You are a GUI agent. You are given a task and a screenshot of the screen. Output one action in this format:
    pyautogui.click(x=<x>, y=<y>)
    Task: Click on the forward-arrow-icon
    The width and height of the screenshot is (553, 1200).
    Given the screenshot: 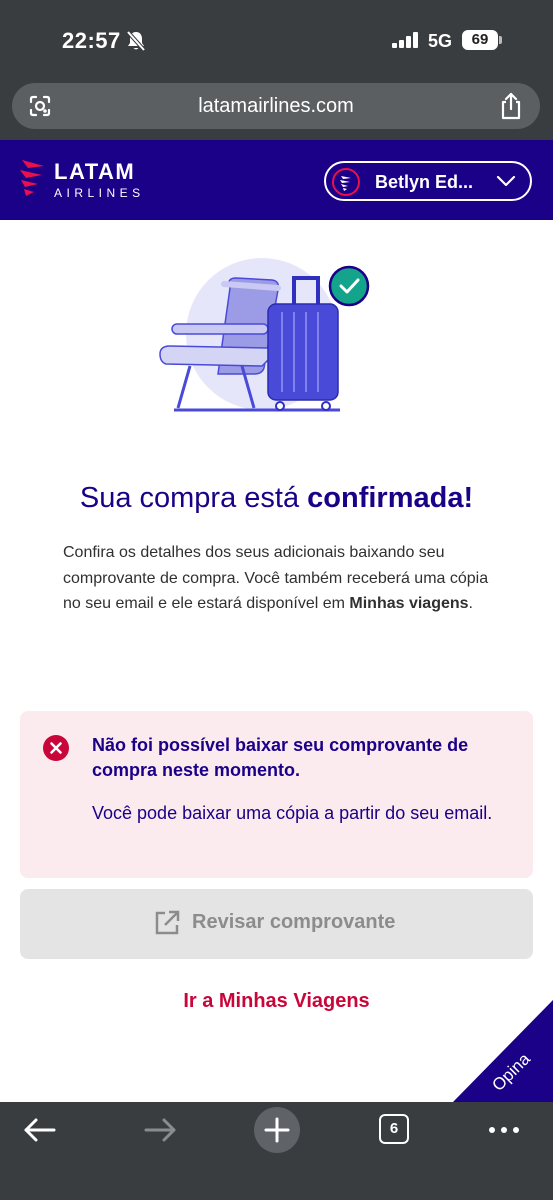 What is the action you would take?
    pyautogui.click(x=160, y=1132)
    